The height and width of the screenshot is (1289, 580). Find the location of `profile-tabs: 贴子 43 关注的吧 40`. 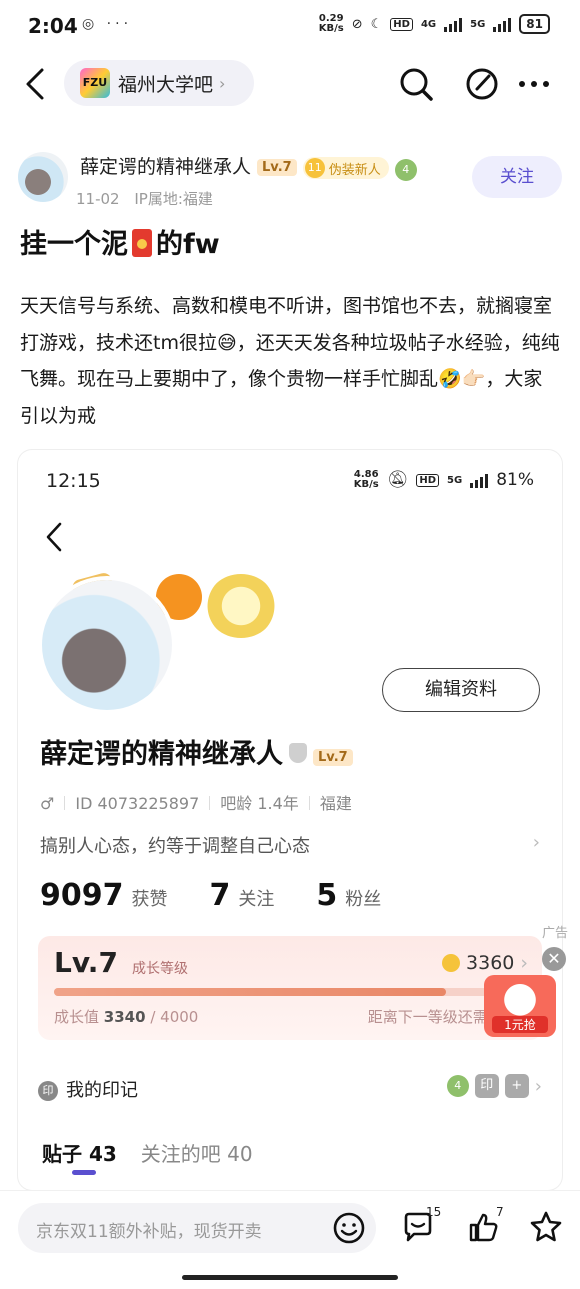

profile-tabs: 贴子 43 关注的吧 40 is located at coordinates (147, 1152).